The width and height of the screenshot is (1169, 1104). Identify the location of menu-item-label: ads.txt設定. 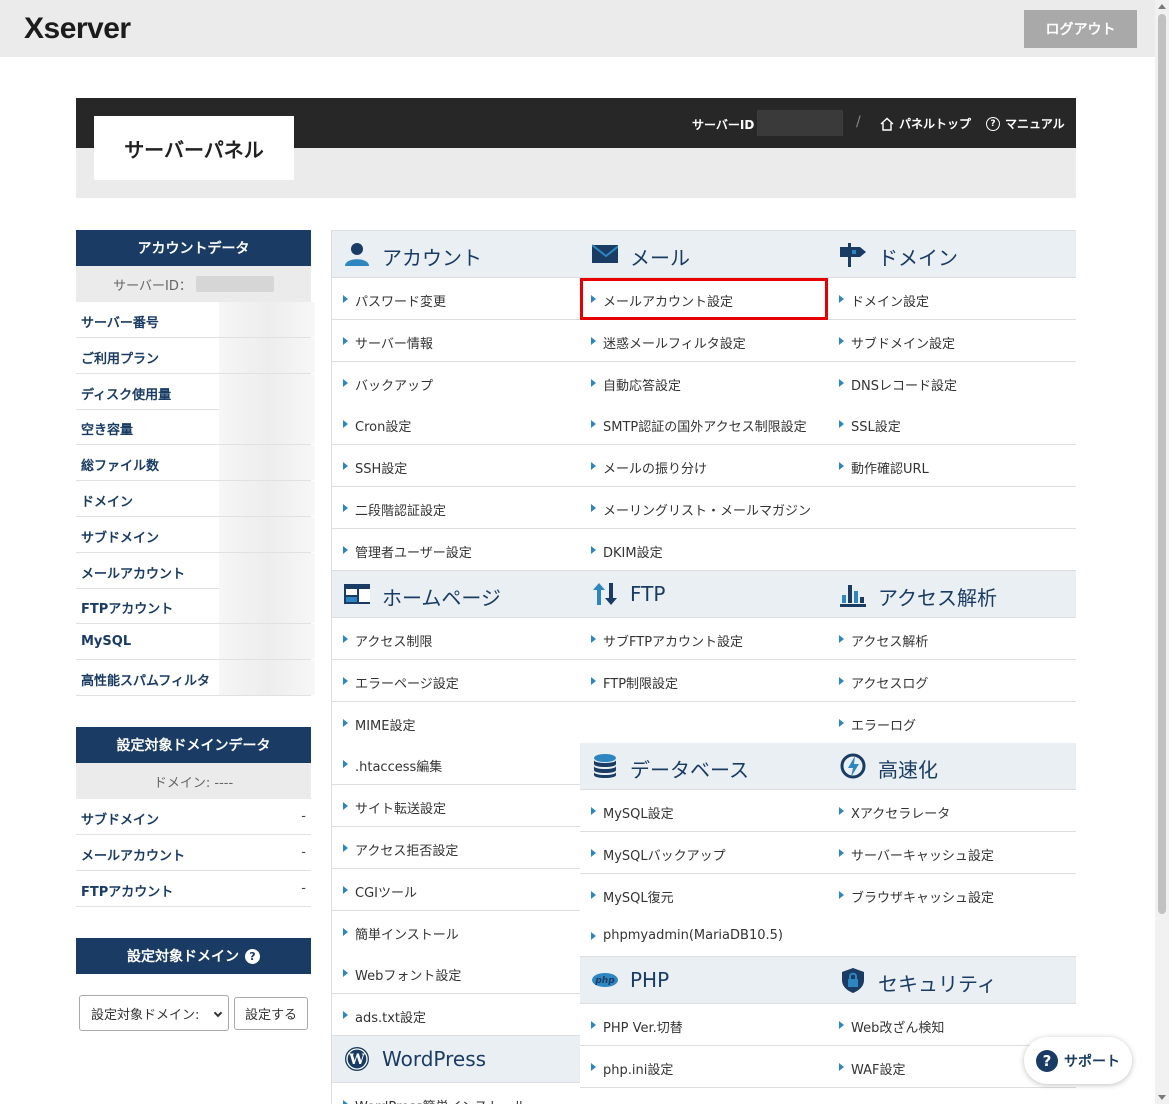
(391, 1019).